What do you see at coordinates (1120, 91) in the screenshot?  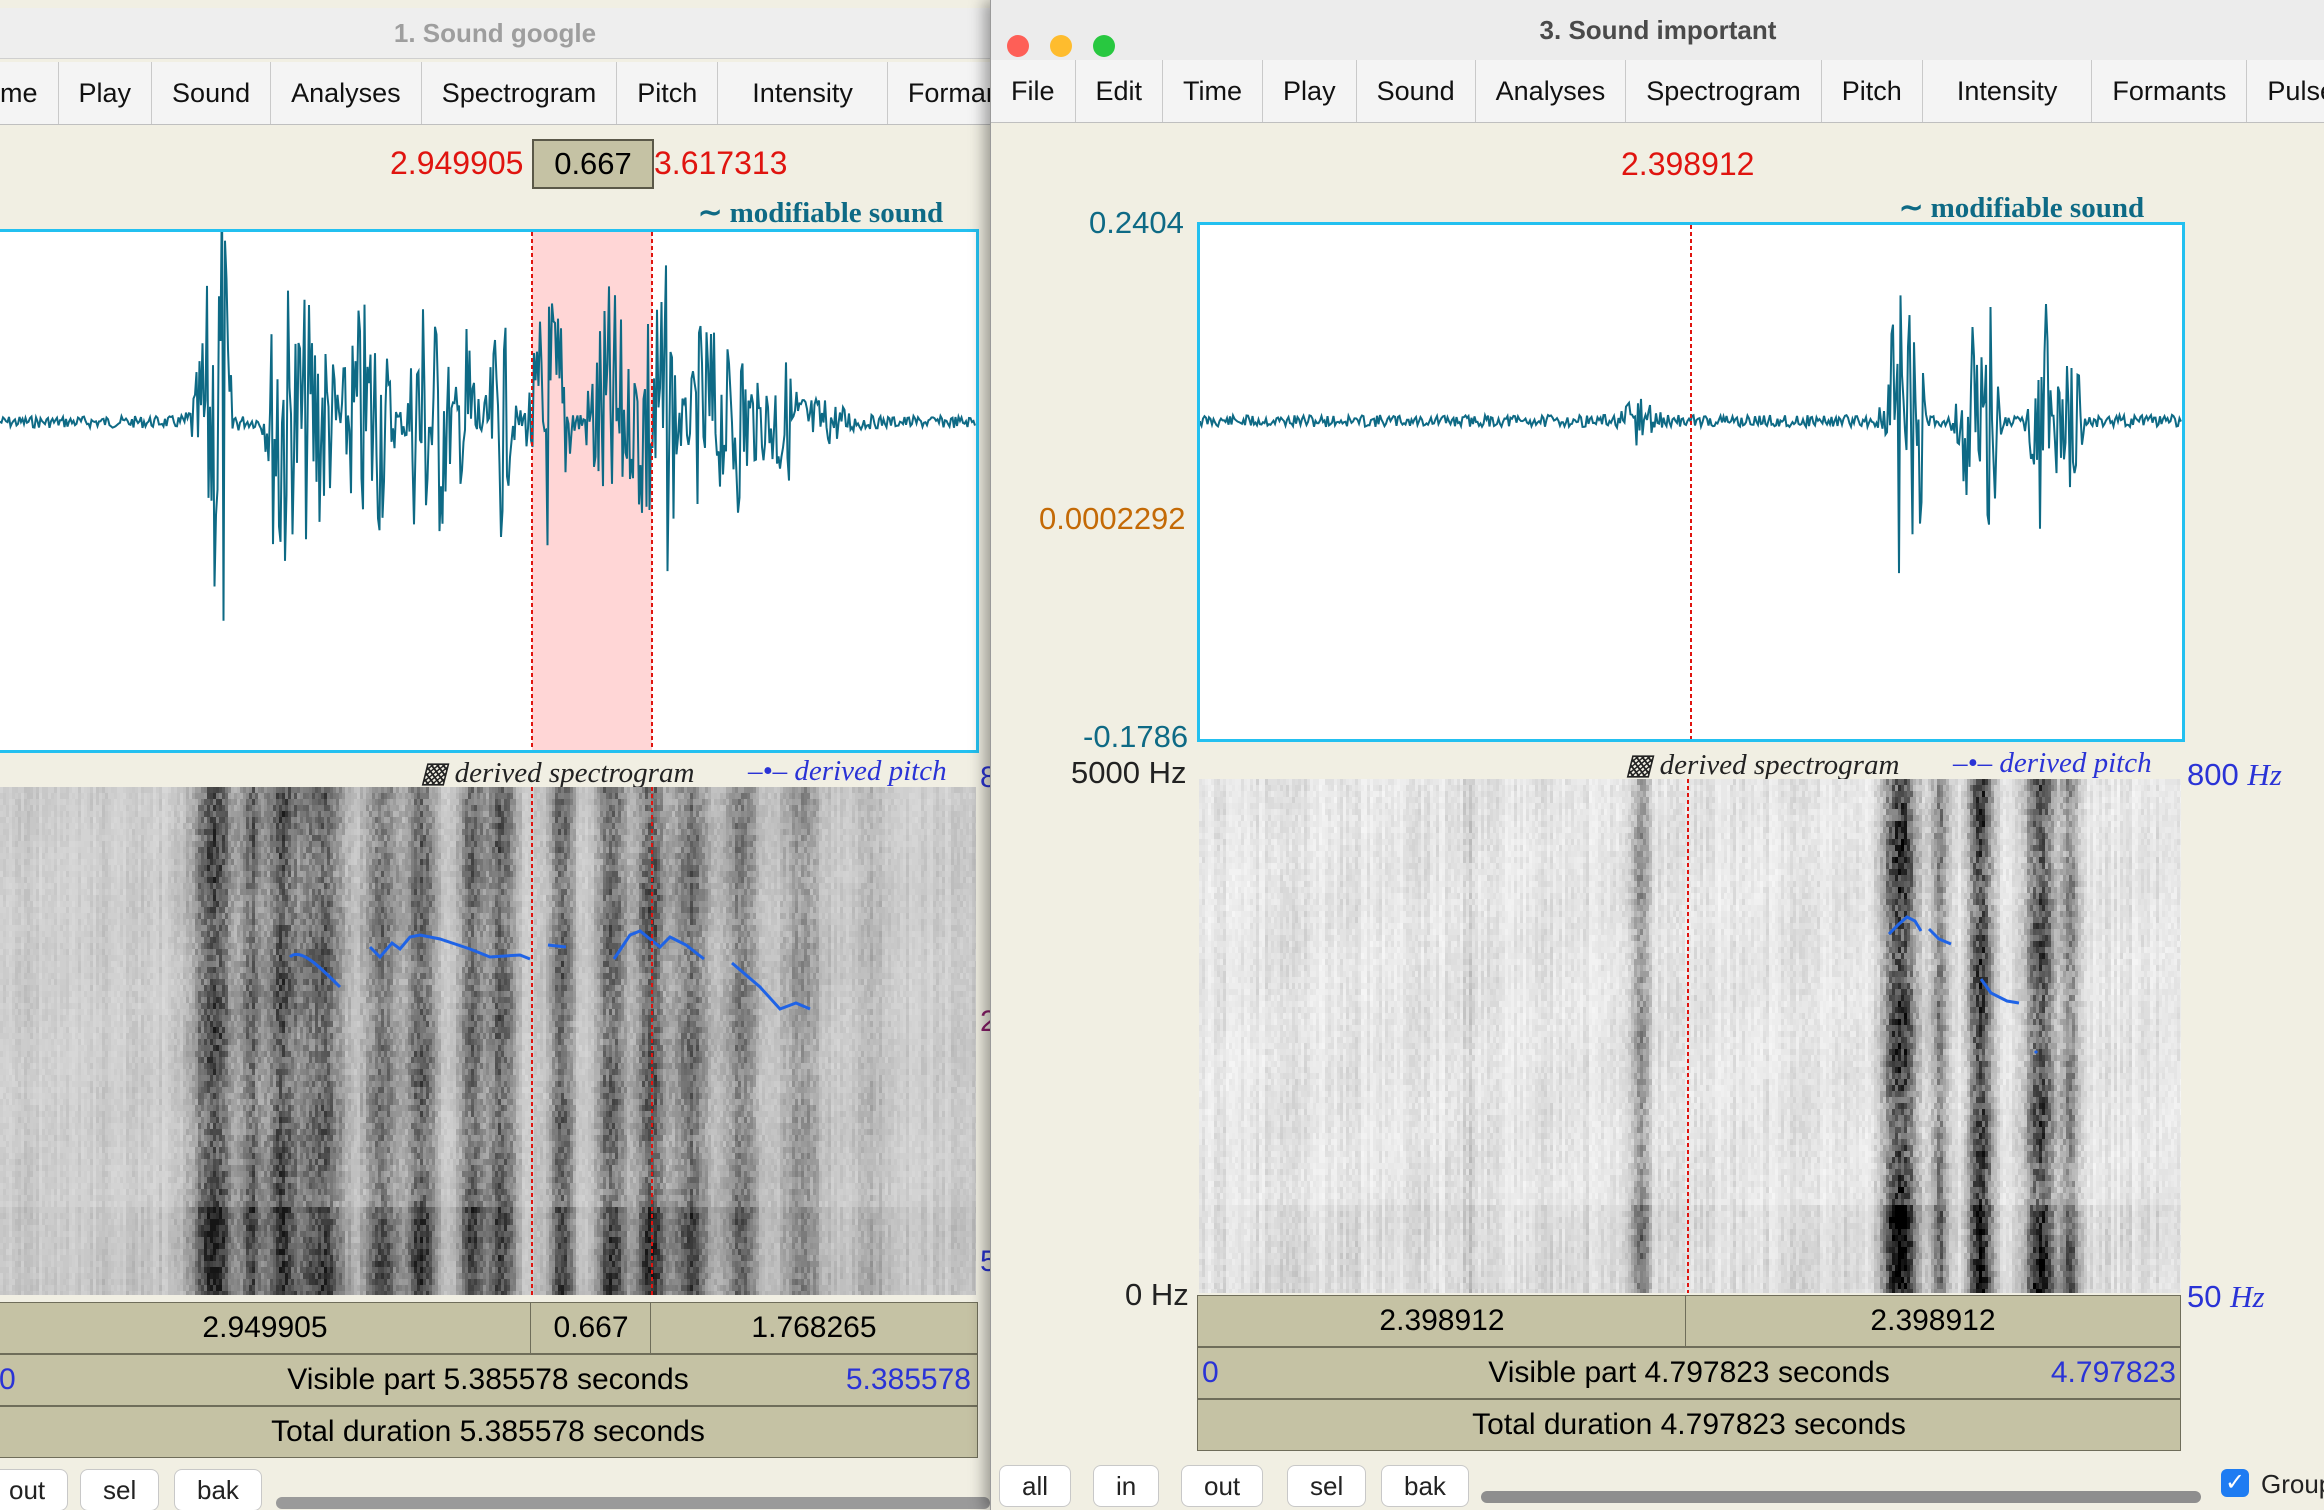 I see `menu-item-edit: Edit` at bounding box center [1120, 91].